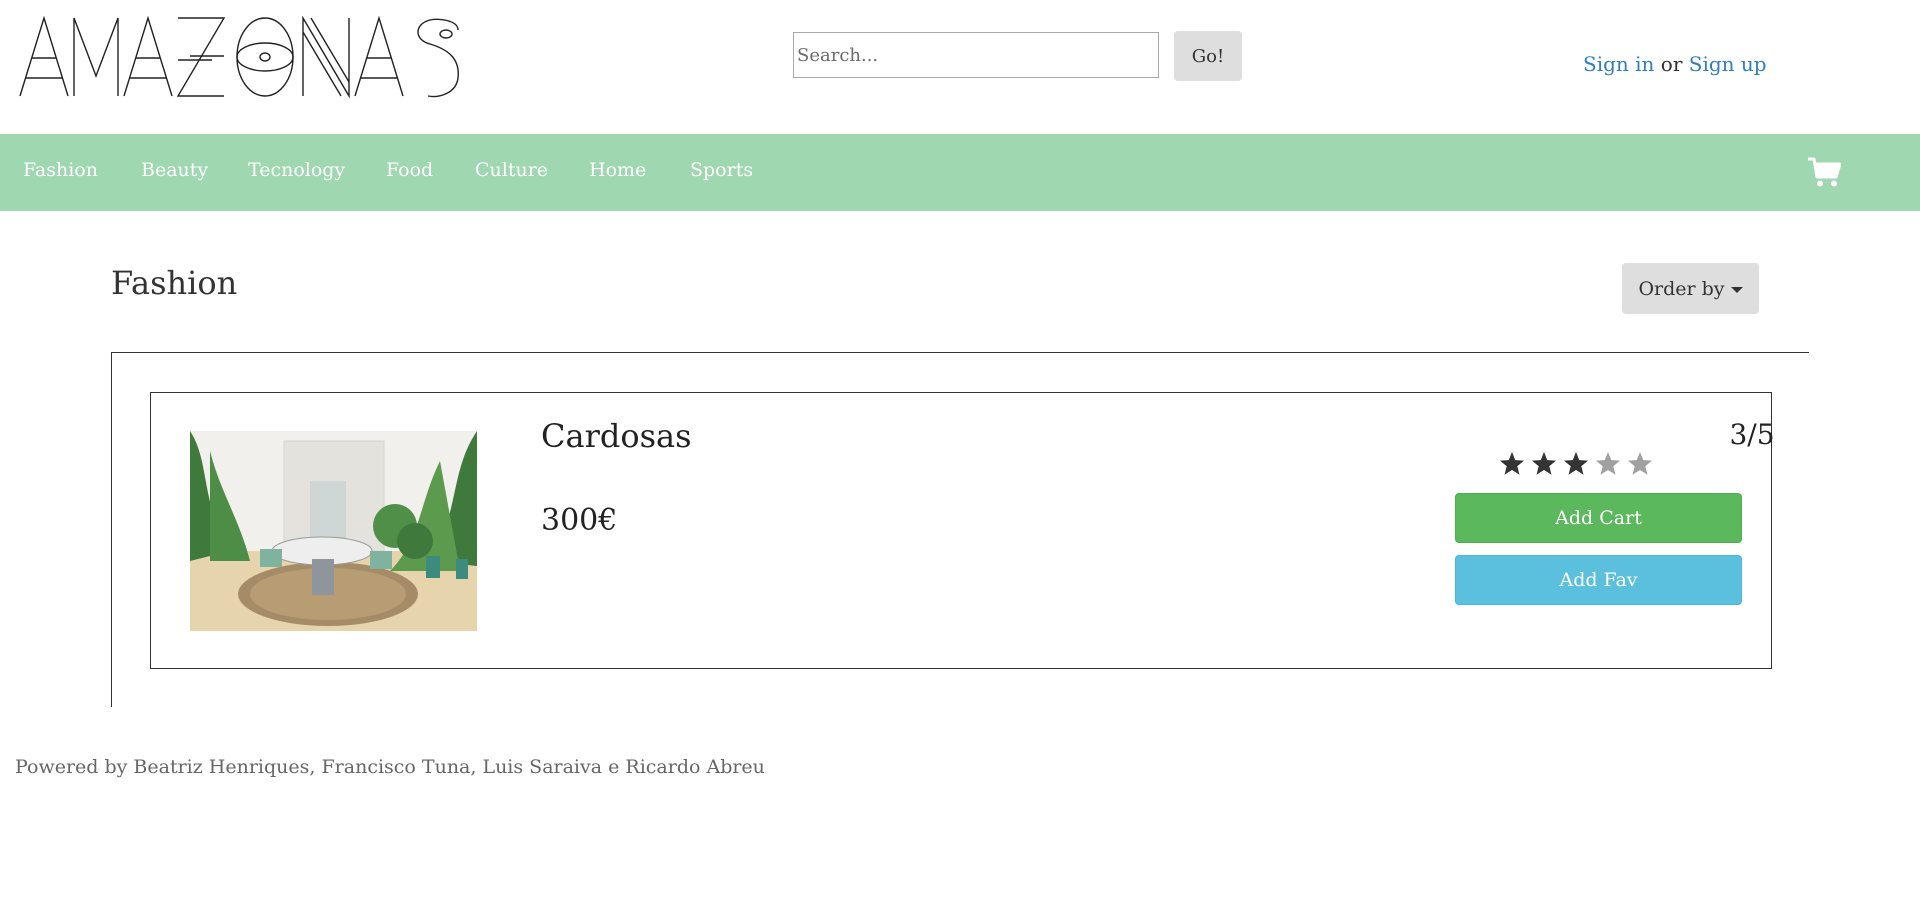 The width and height of the screenshot is (1920, 906). What do you see at coordinates (241, 59) in the screenshot?
I see `amazonas-logo` at bounding box center [241, 59].